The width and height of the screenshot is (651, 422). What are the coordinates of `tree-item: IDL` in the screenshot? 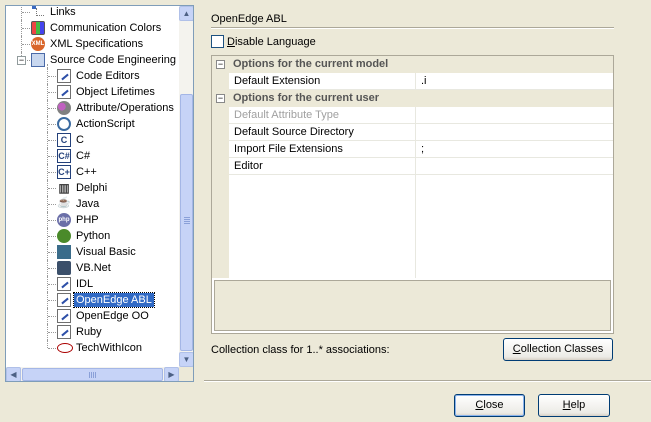 It's located at (92, 284).